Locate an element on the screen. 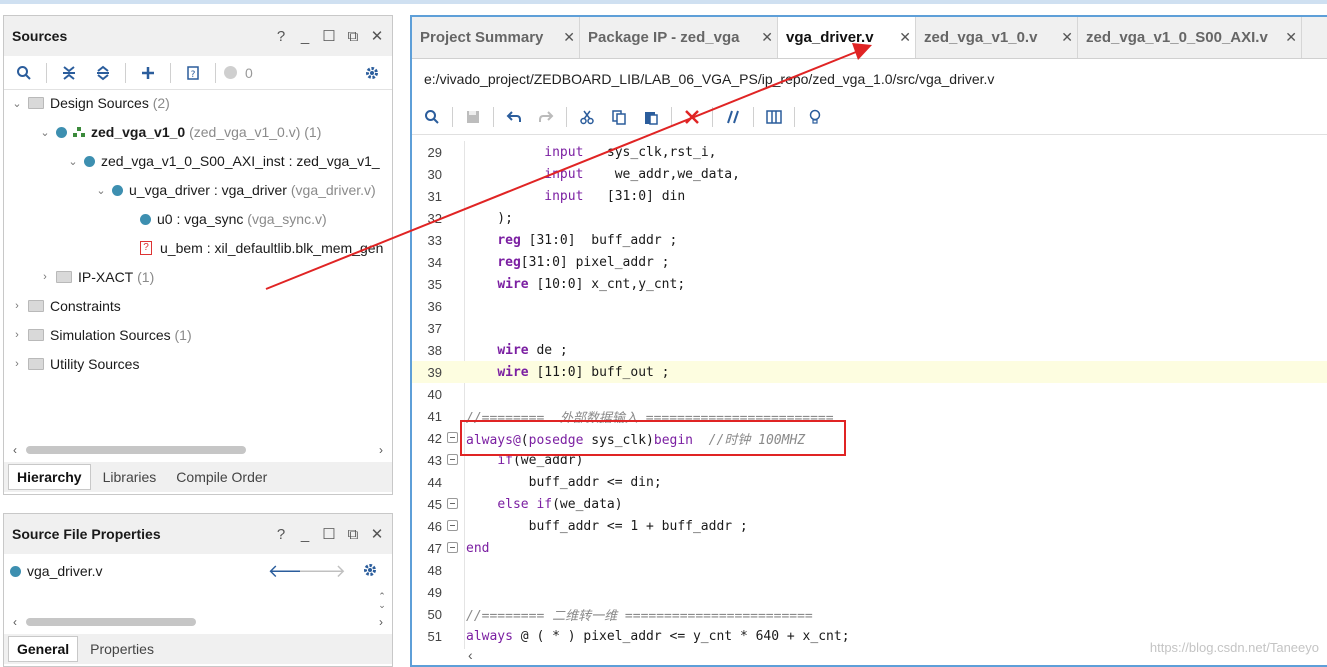 The width and height of the screenshot is (1327, 667). save-icon is located at coordinates (473, 117).